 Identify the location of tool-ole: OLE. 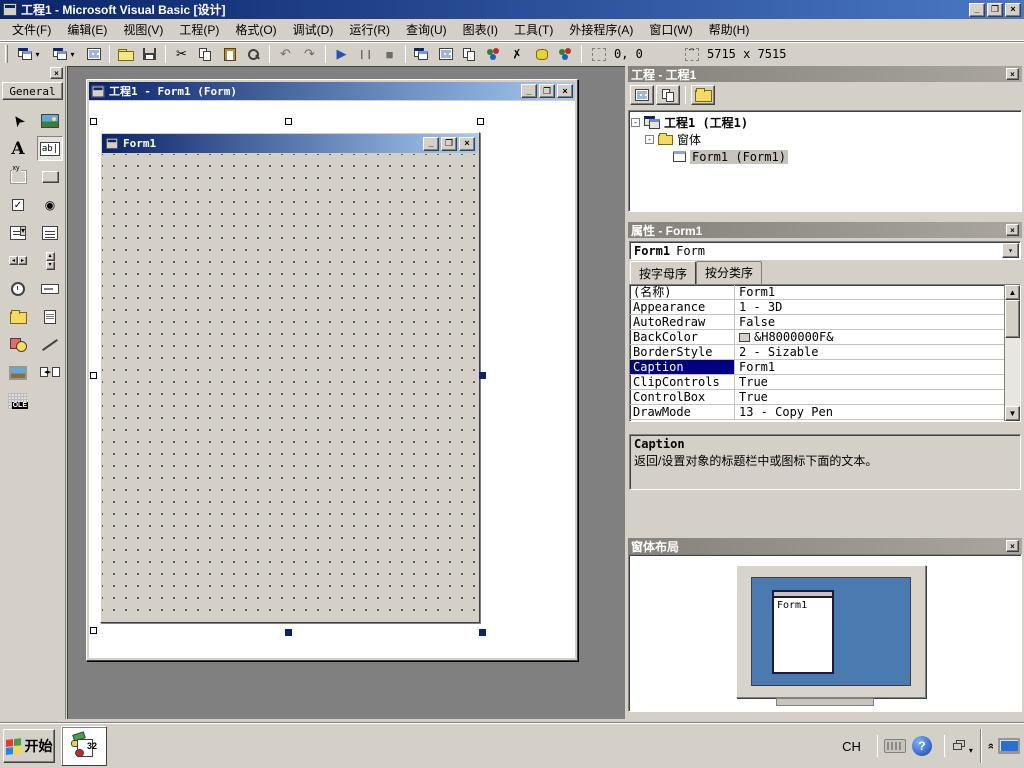
(18, 400).